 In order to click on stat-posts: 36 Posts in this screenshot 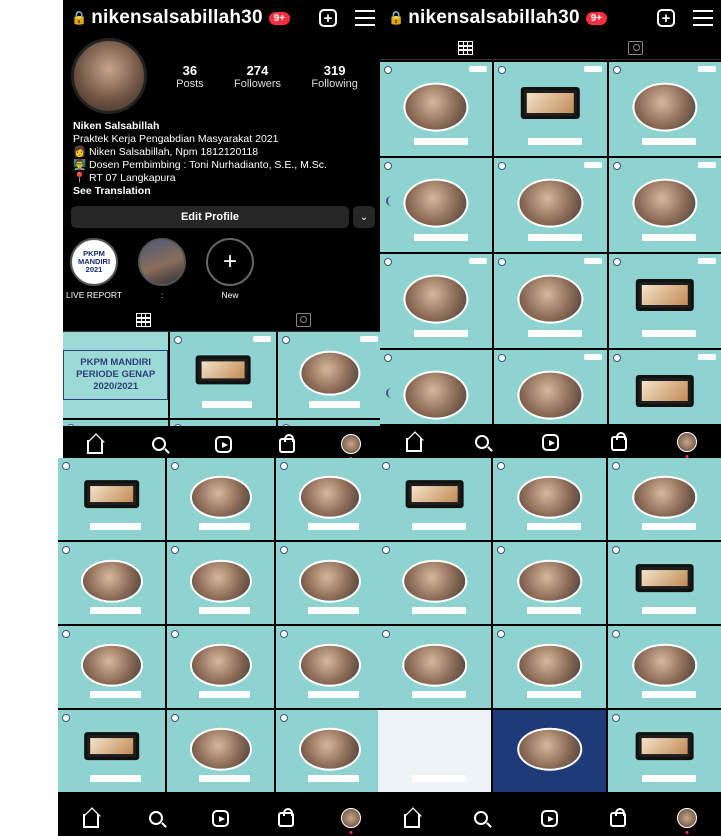, I will do `click(190, 76)`.